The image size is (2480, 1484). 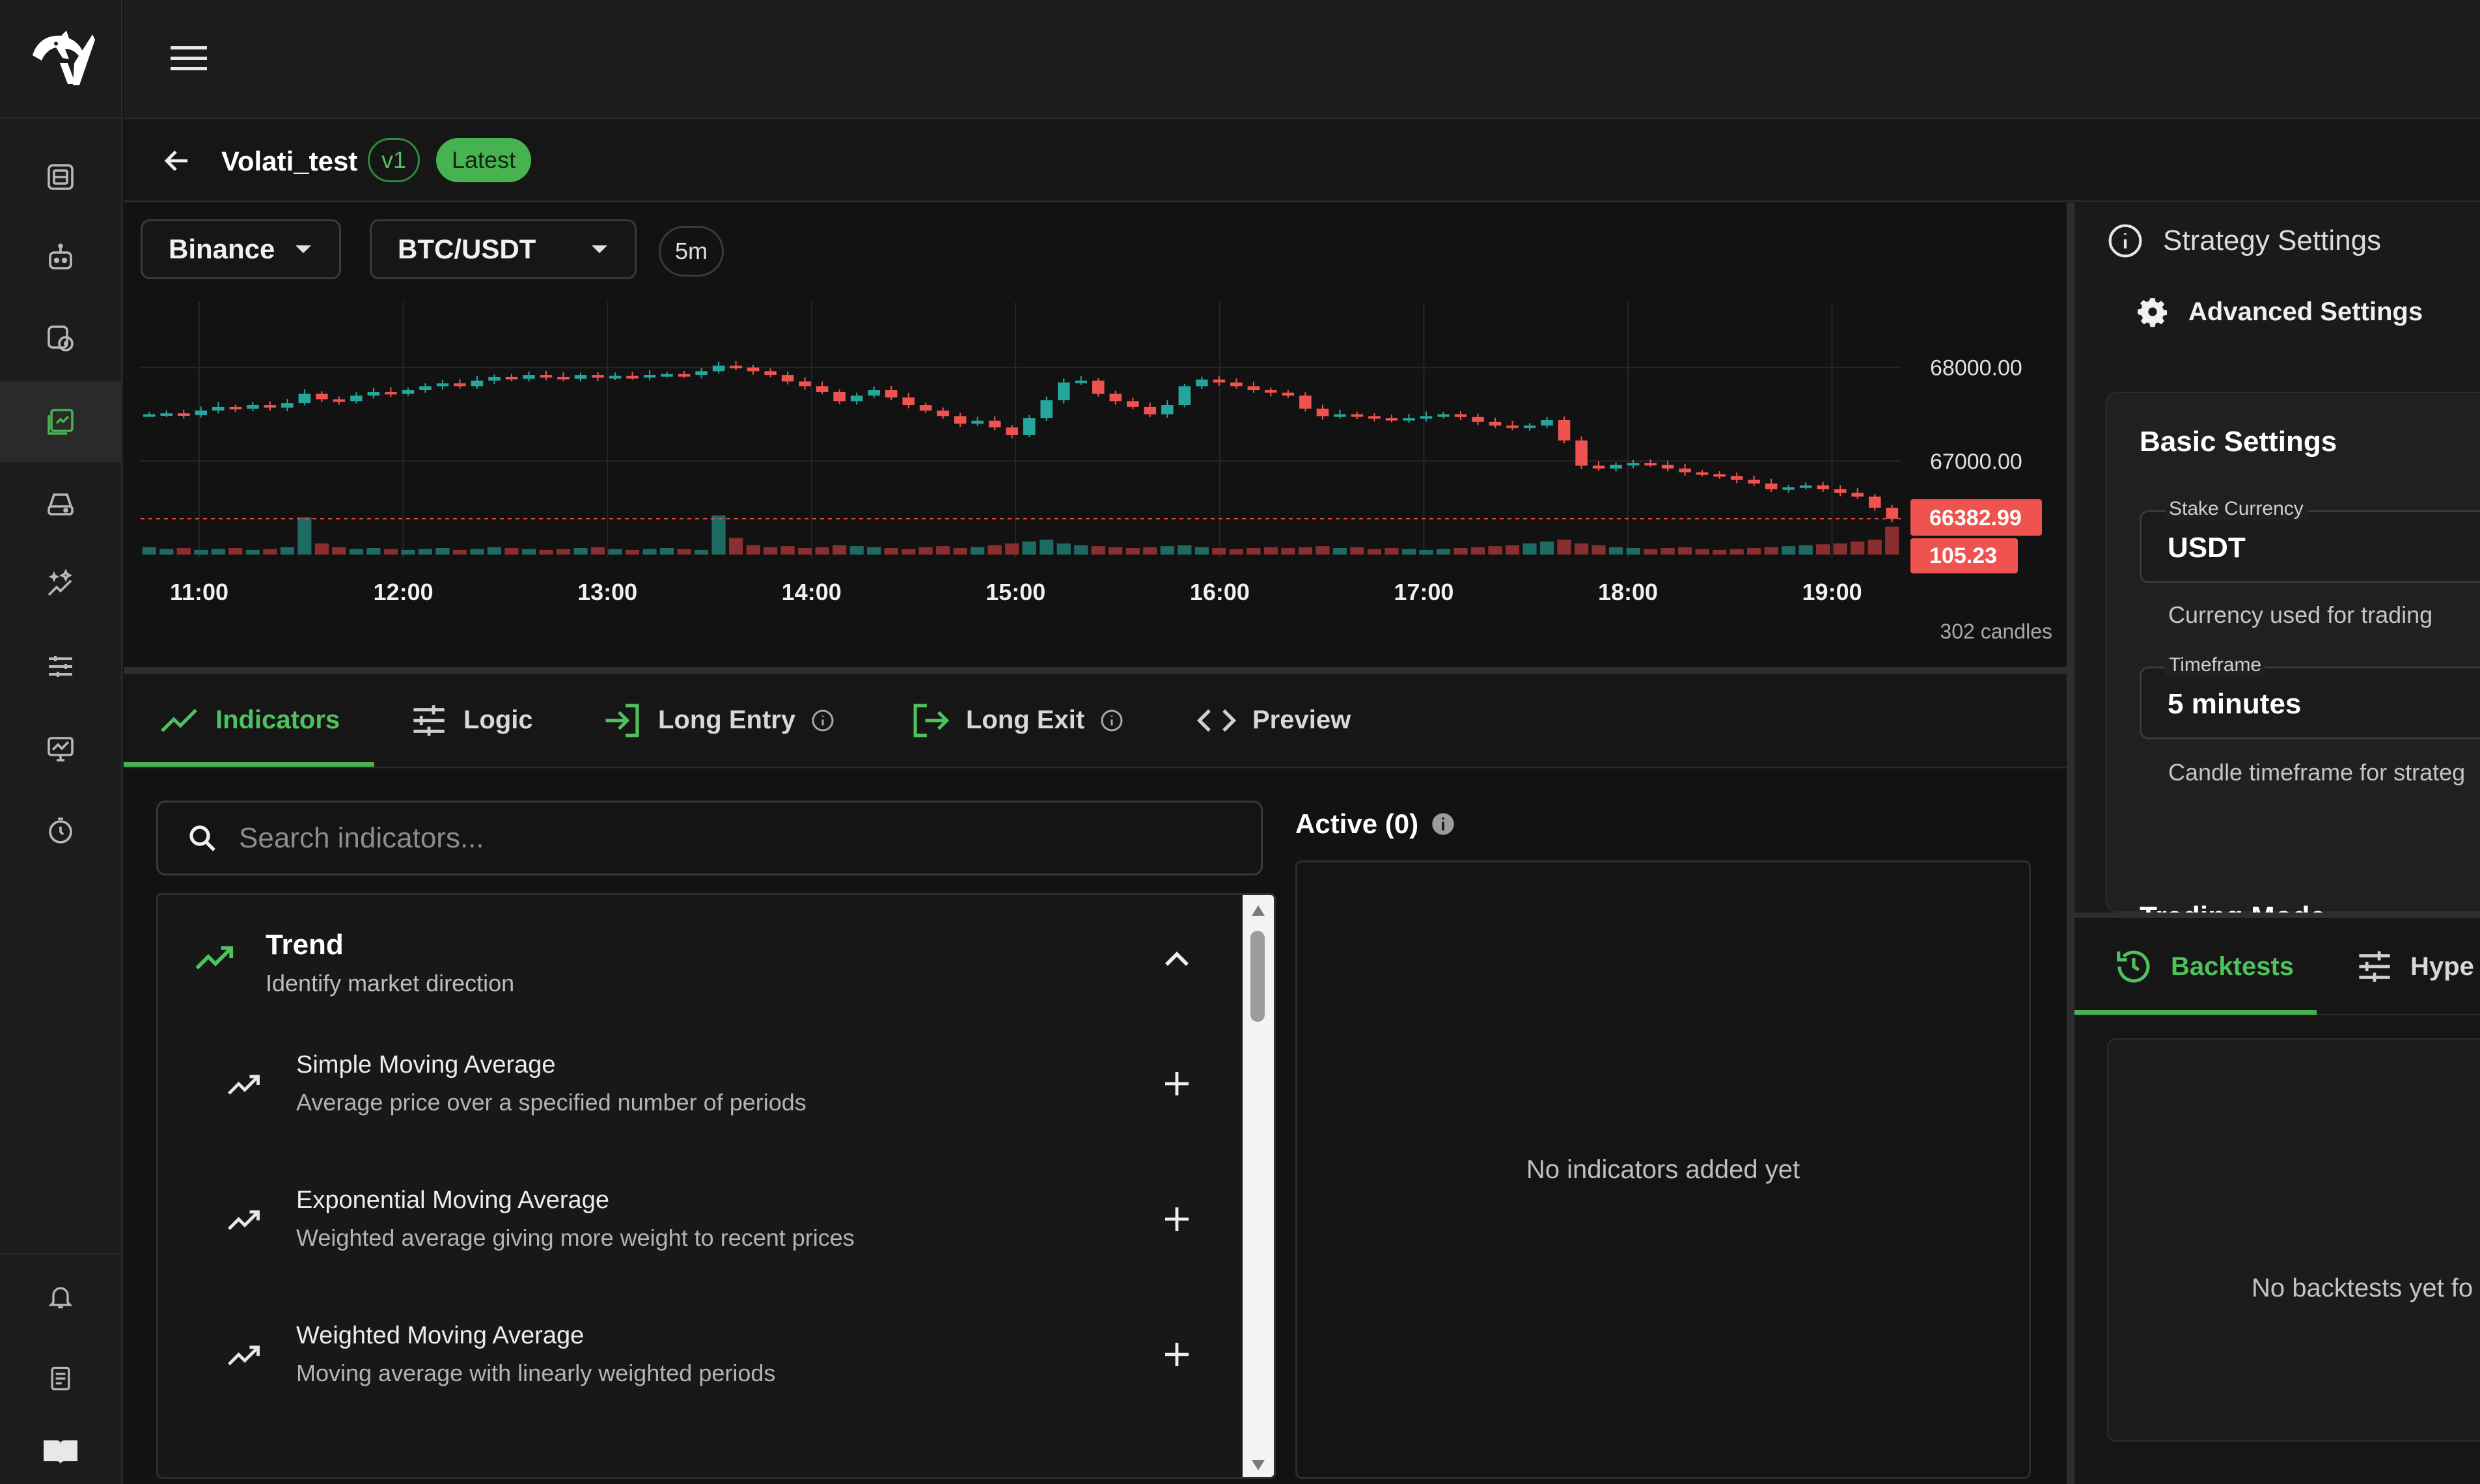 I want to click on search-box, so click(x=709, y=838).